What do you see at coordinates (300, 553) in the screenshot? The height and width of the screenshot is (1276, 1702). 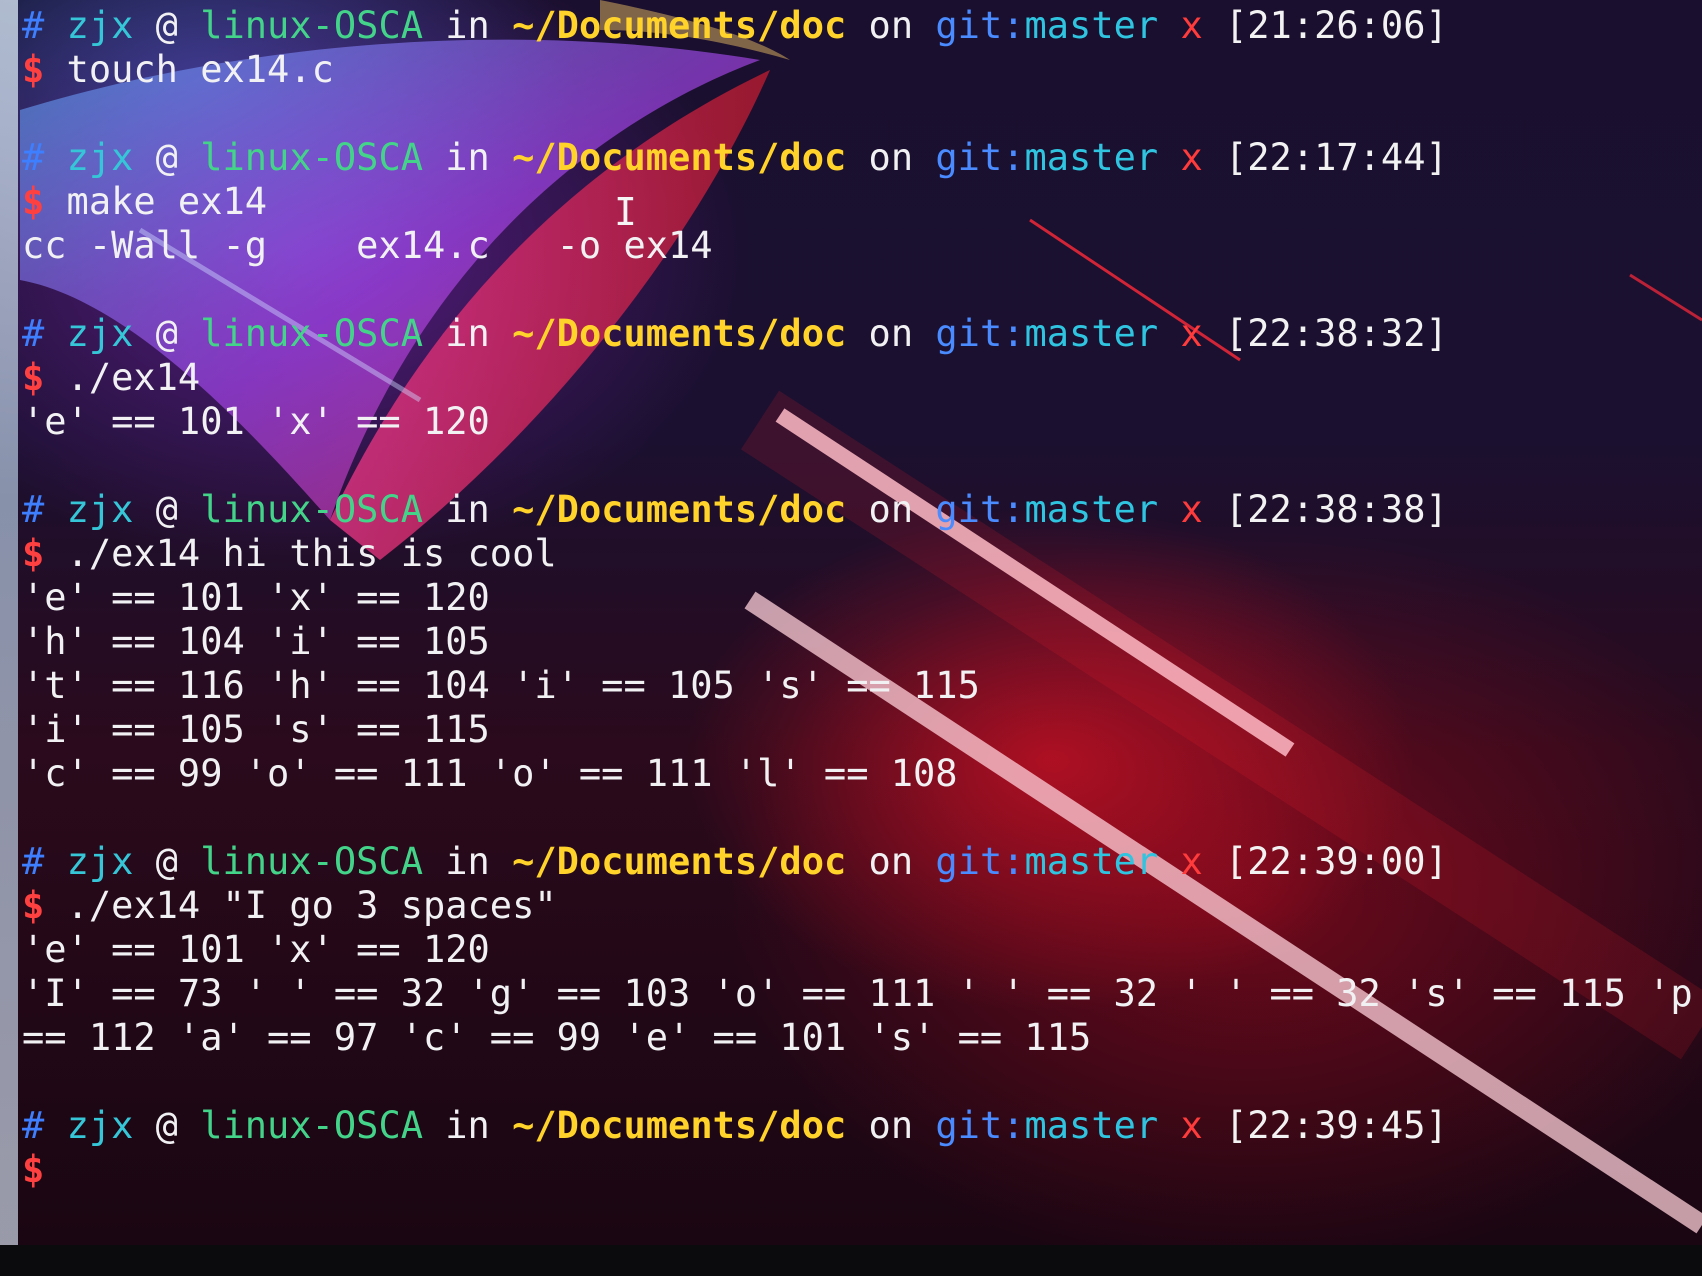 I see `command-text: ./ex14 hi this is cool` at bounding box center [300, 553].